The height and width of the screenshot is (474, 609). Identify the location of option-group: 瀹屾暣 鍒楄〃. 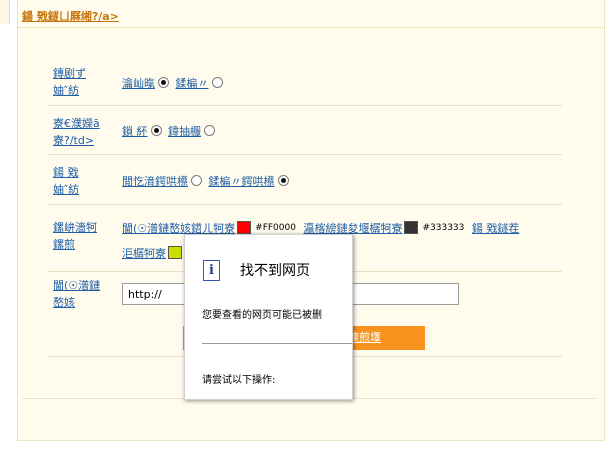
(174, 83).